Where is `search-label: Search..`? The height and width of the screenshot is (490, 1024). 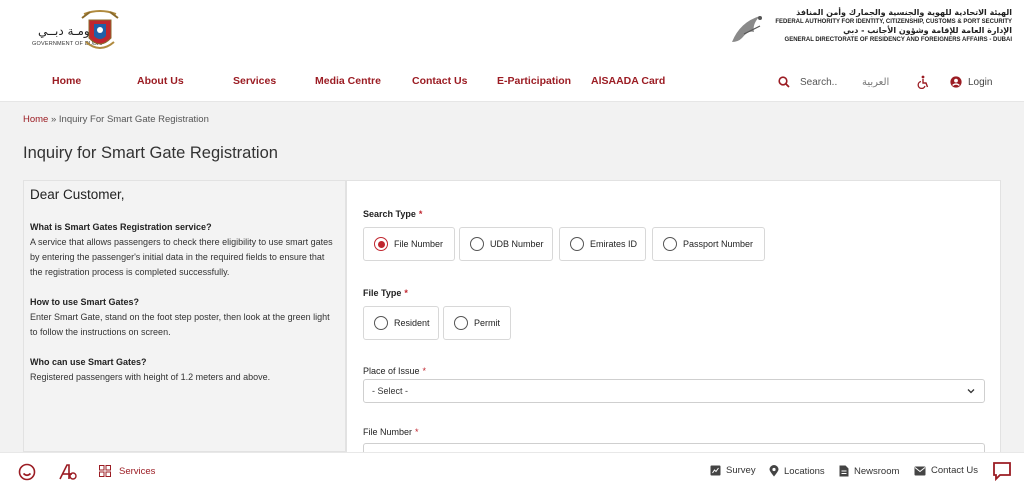
search-label: Search.. is located at coordinates (819, 82).